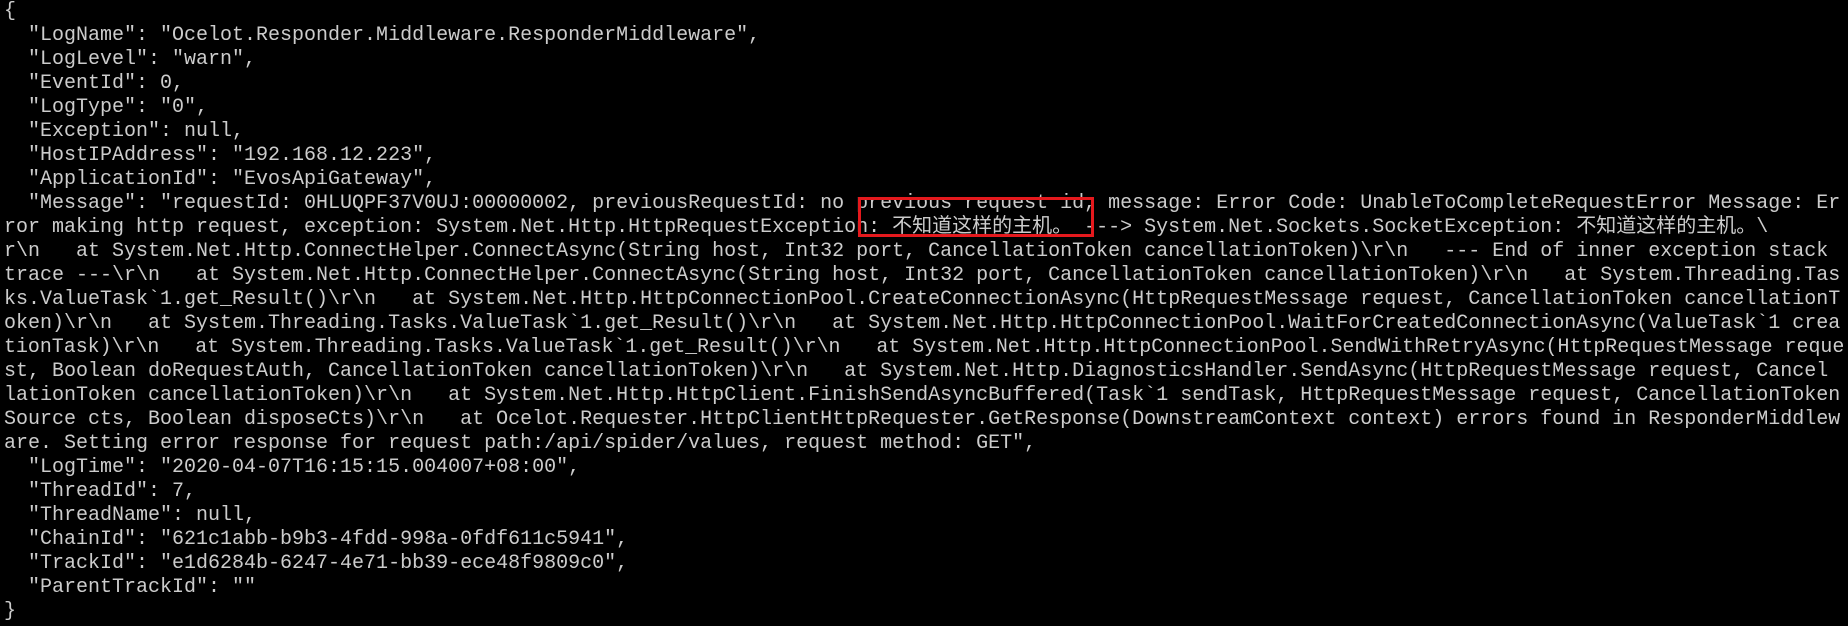 The image size is (1848, 626). What do you see at coordinates (220, 155) in the screenshot?
I see `console-line: "HostIPAddress": "192.168.12.223",` at bounding box center [220, 155].